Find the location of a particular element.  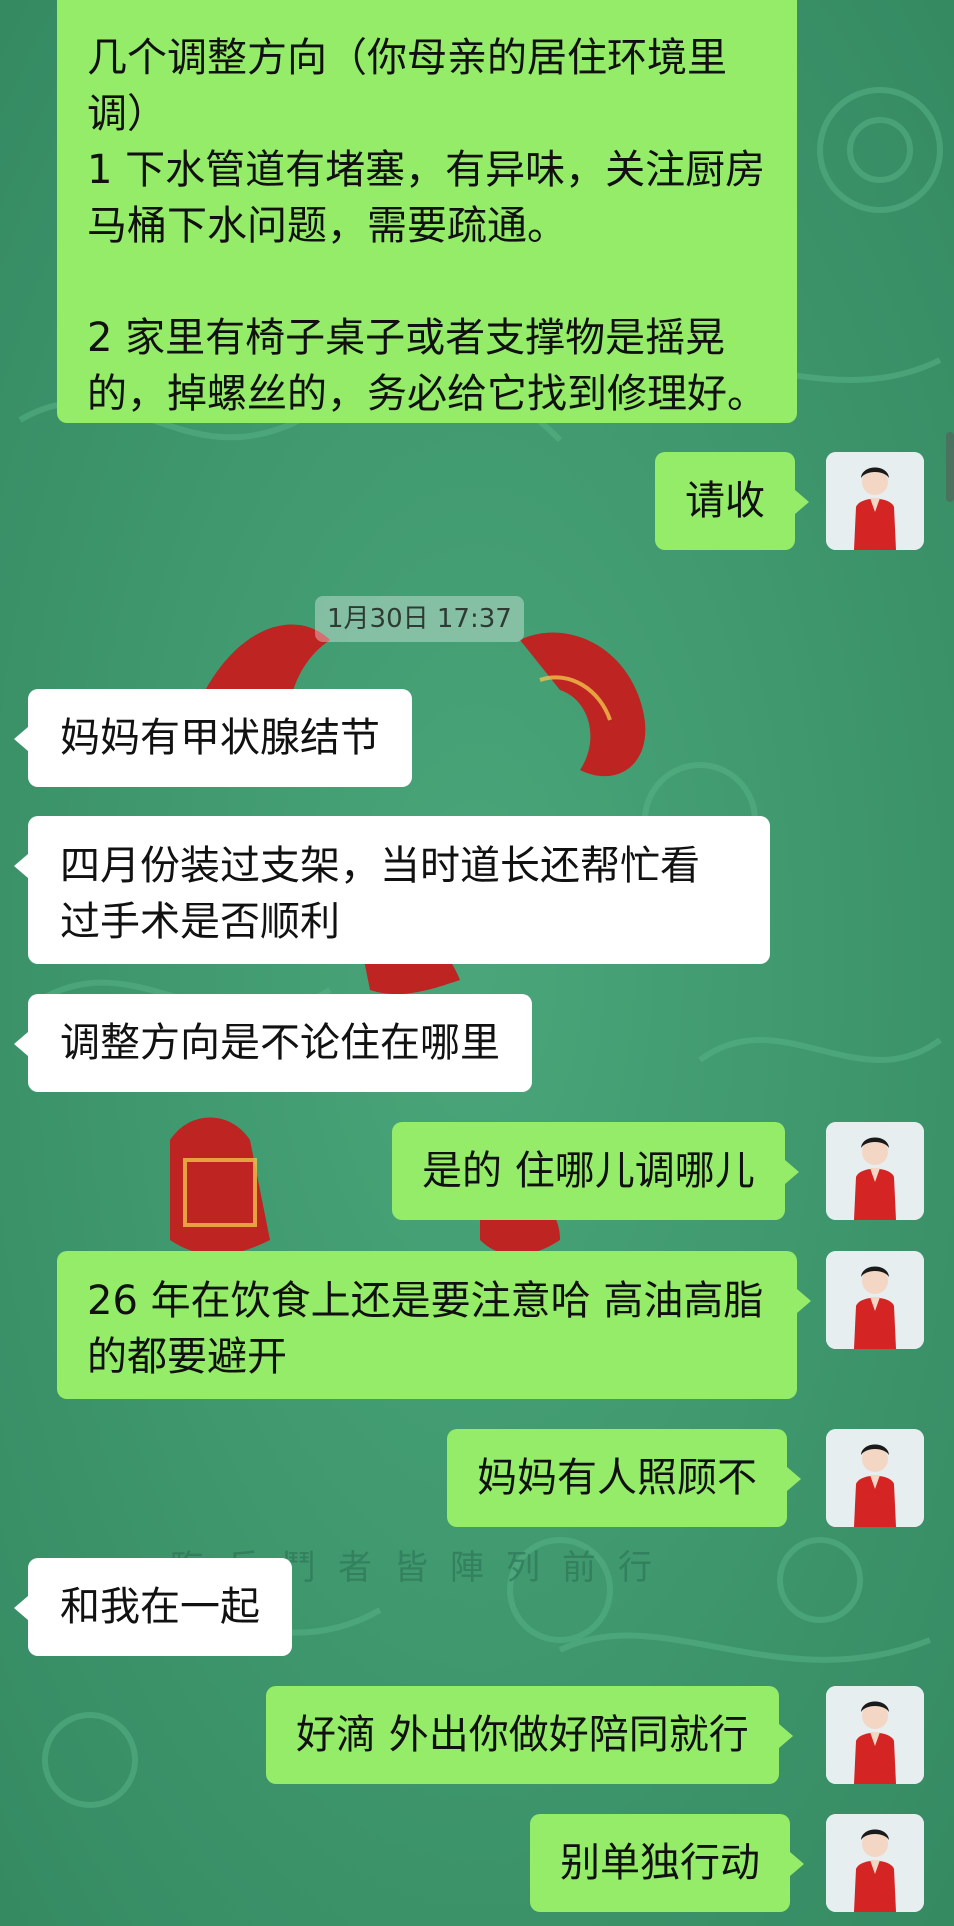

message-bubble-outgoing: 是的 住哪儿调哪儿 is located at coordinates (595, 1171).